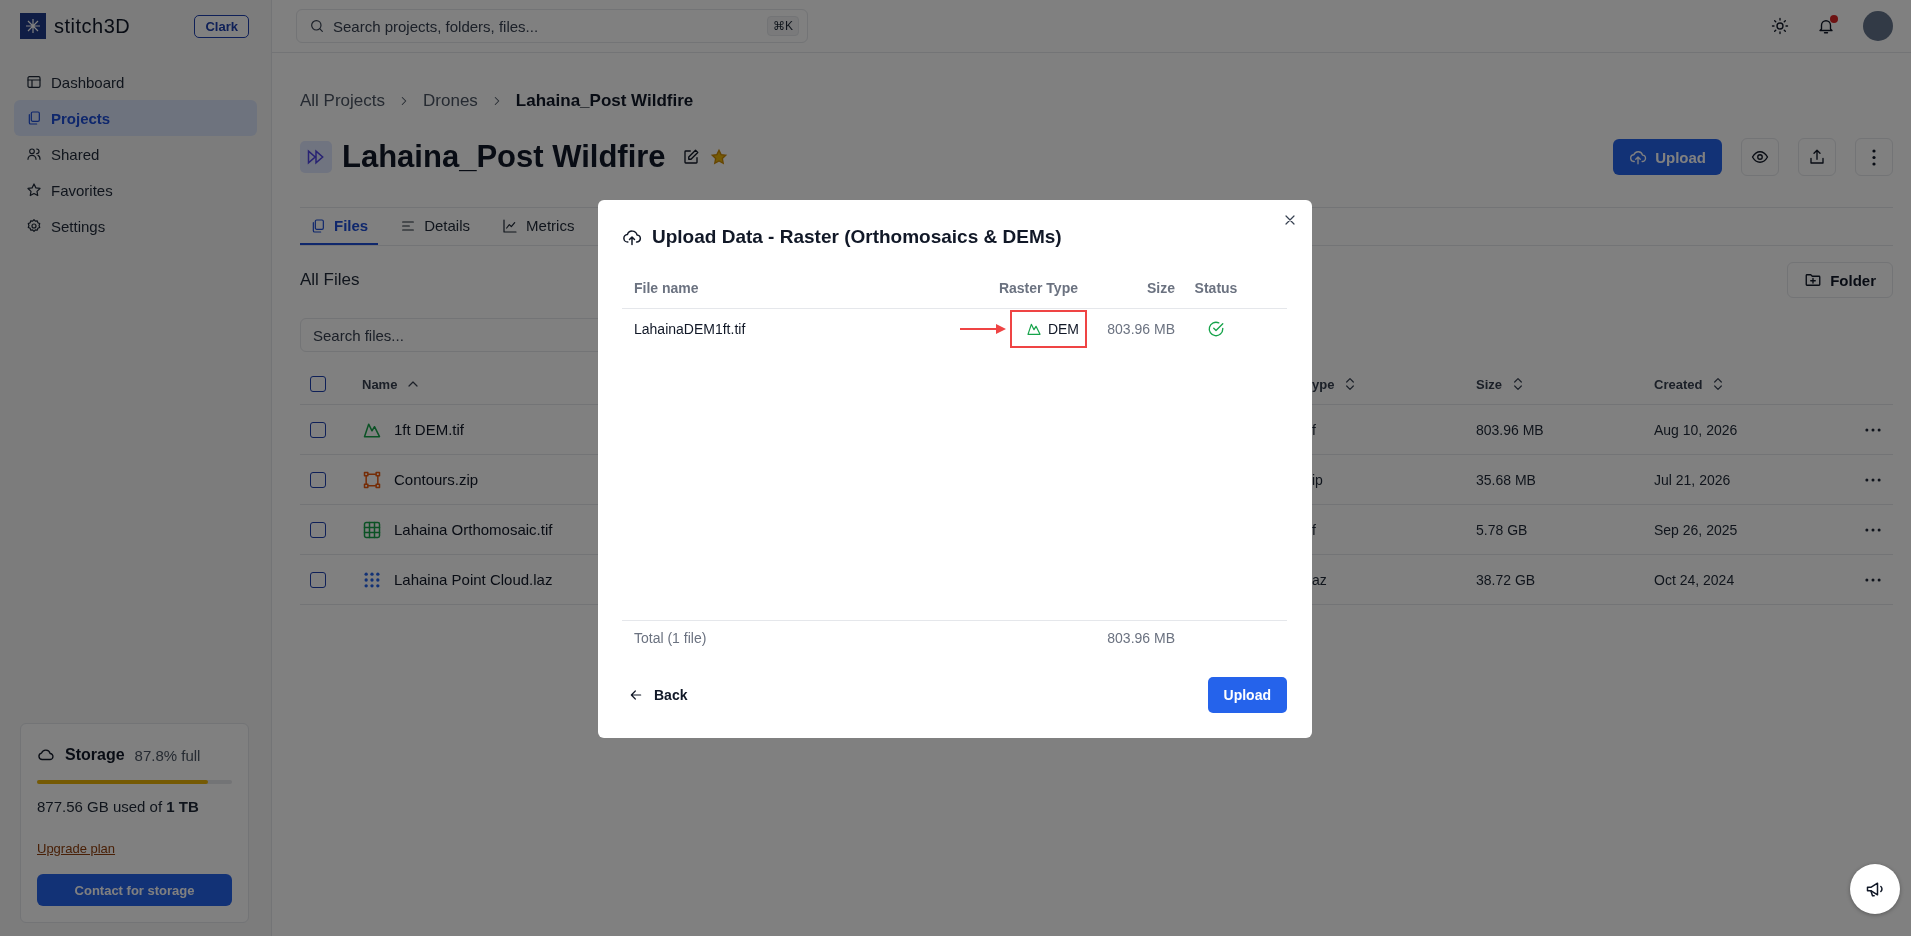 Image resolution: width=1911 pixels, height=936 pixels. Describe the element at coordinates (473, 529) in the screenshot. I see `file-name: Lahaina Orthomosaic.tif` at that location.